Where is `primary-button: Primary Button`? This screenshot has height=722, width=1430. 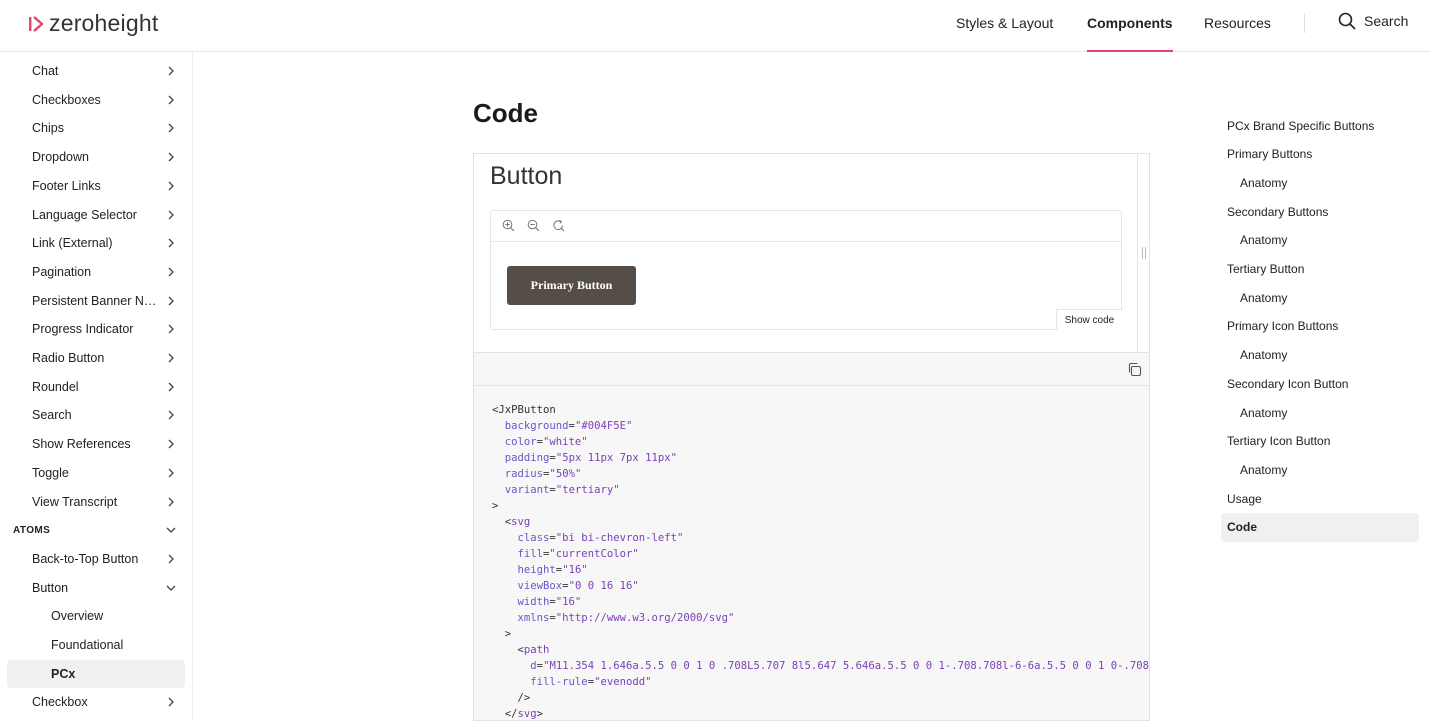 primary-button: Primary Button is located at coordinates (571, 285).